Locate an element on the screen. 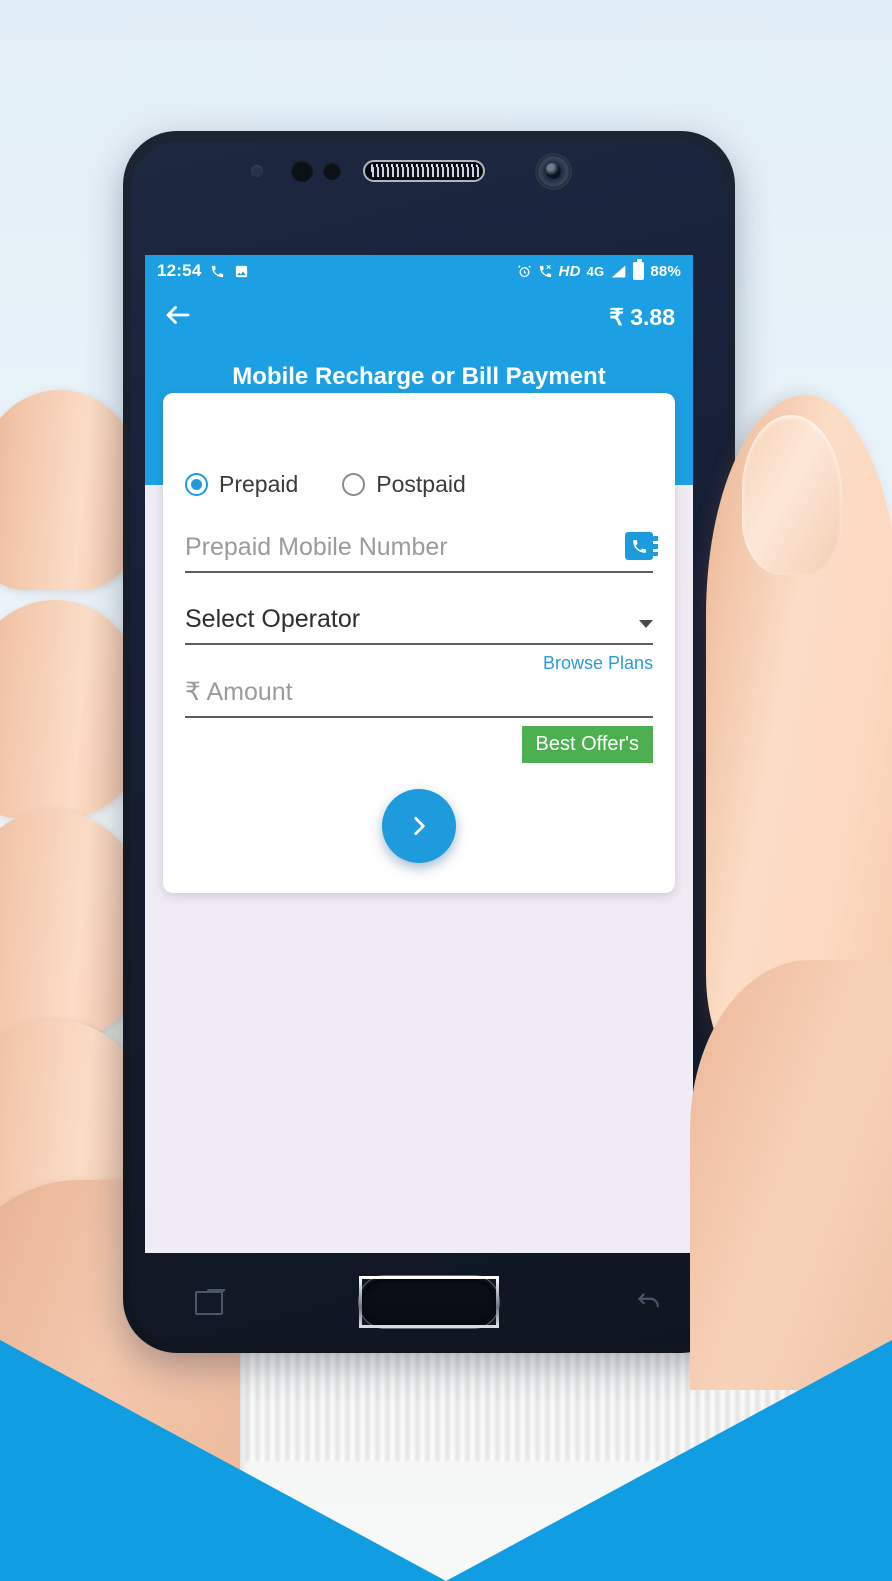 The width and height of the screenshot is (892, 1581). camera-icon is located at coordinates (553, 171).